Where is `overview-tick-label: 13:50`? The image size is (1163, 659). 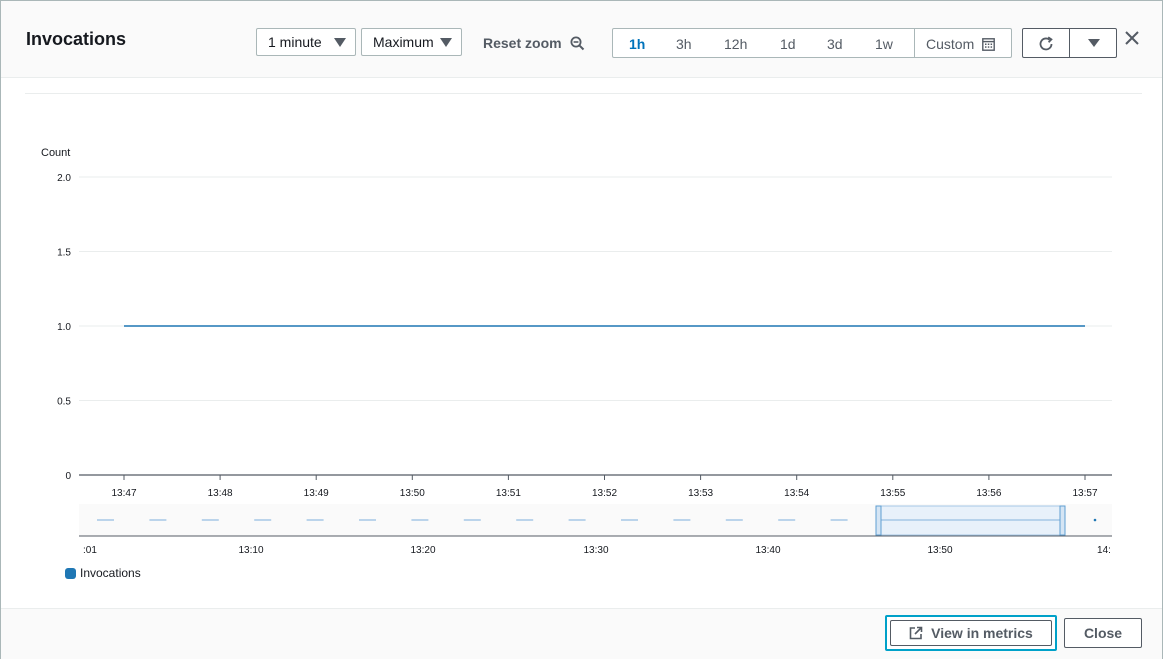 overview-tick-label: 13:50 is located at coordinates (939, 550).